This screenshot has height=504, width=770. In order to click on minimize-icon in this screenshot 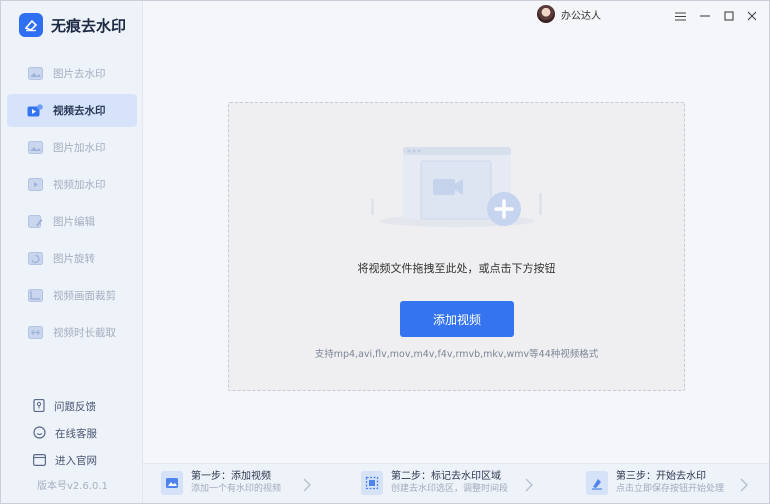, I will do `click(705, 15)`.